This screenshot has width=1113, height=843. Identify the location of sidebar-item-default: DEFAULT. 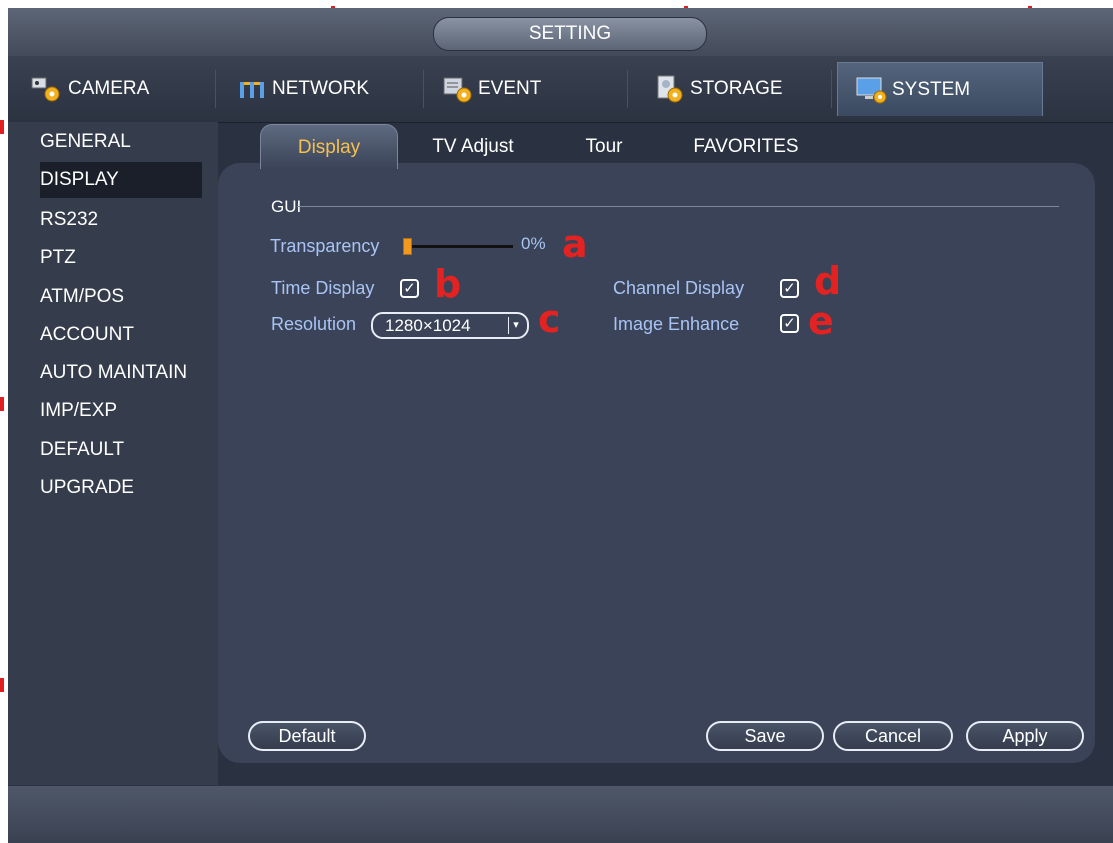
(82, 450).